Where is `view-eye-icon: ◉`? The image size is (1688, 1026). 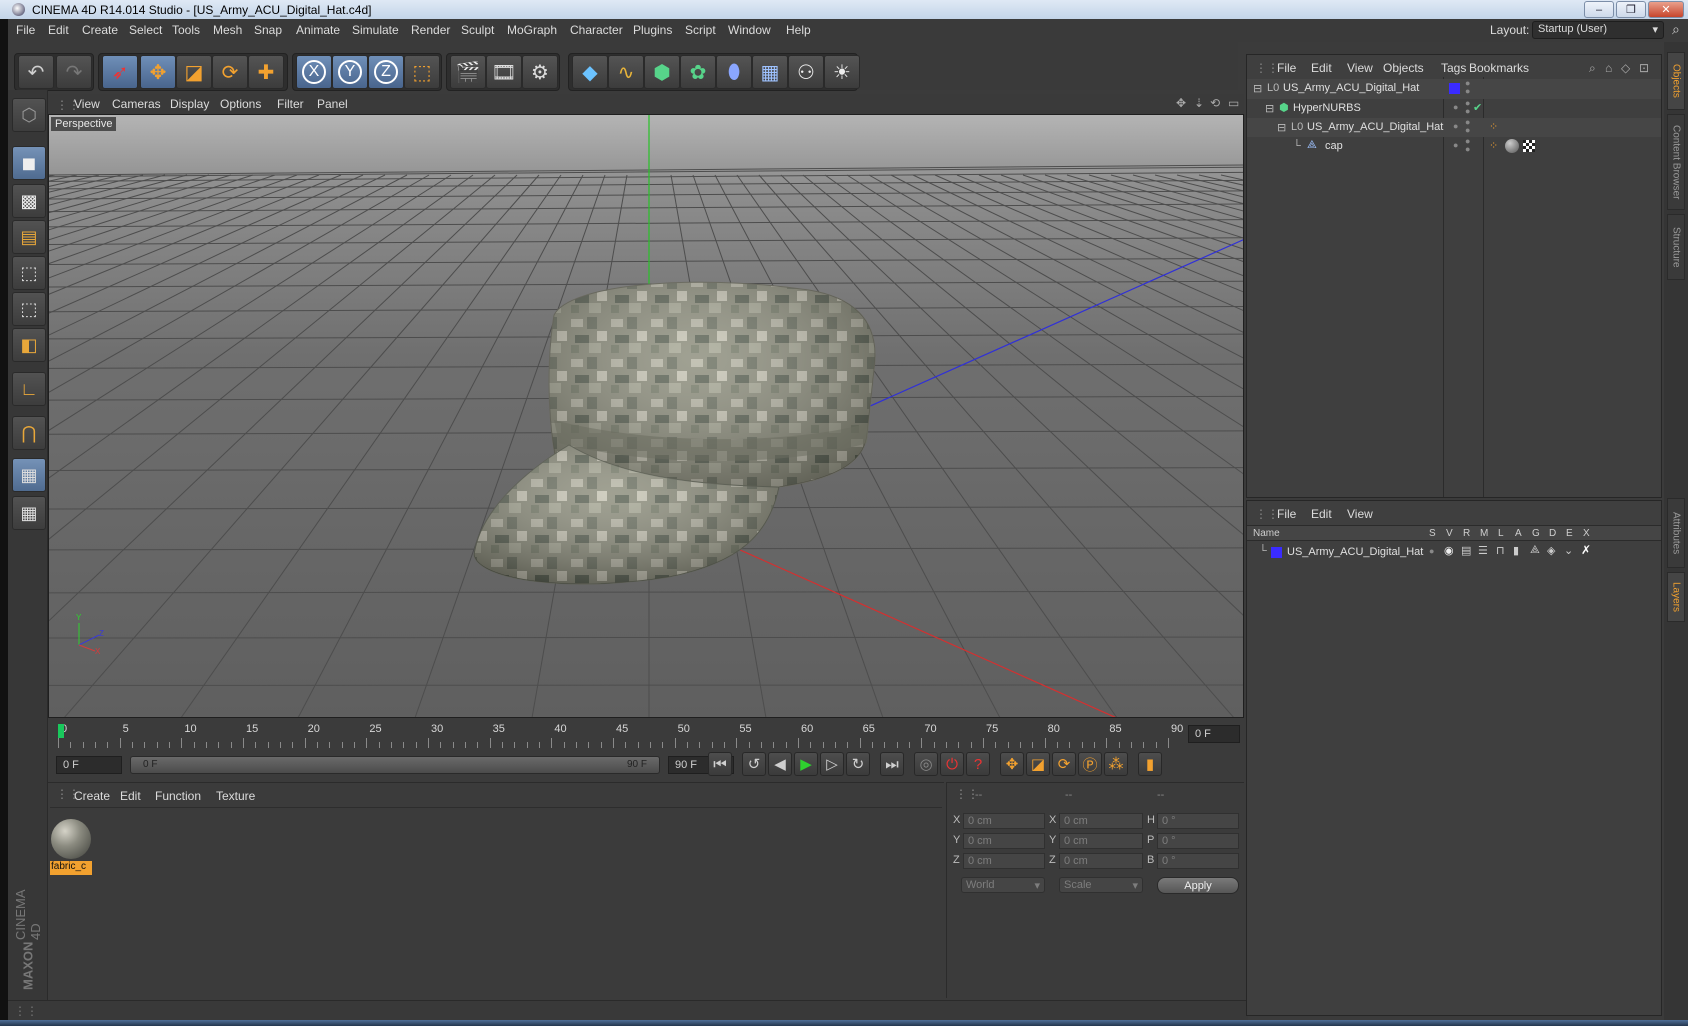
view-eye-icon: ◉ is located at coordinates (1449, 550).